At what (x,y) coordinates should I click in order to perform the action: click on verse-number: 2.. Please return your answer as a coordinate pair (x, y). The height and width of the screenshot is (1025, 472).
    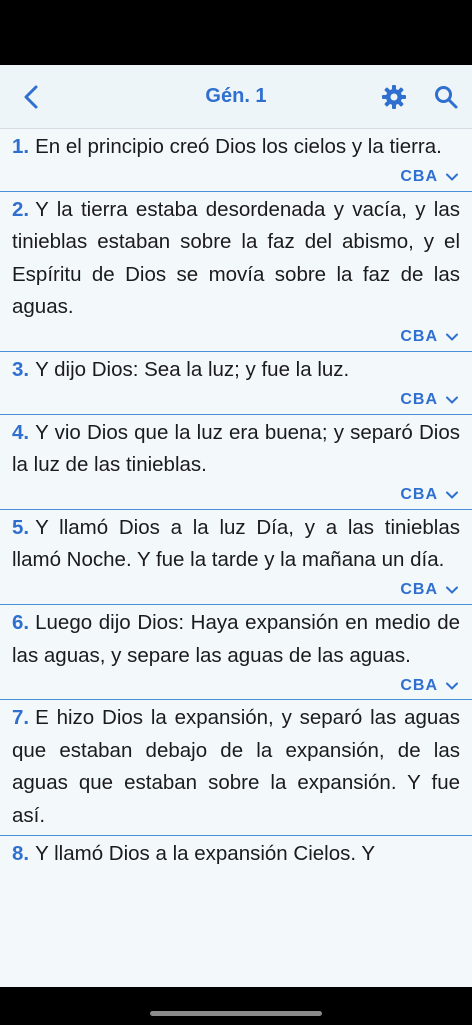
    Looking at the image, I should click on (21, 209).